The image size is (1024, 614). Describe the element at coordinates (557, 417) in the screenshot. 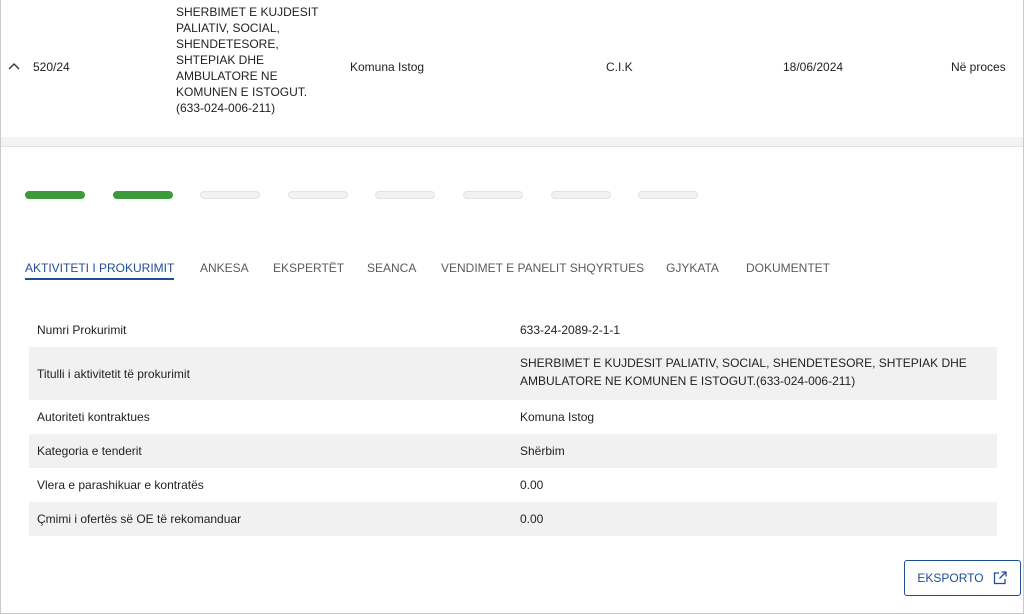

I see `detail-value: Komuna Istog` at that location.